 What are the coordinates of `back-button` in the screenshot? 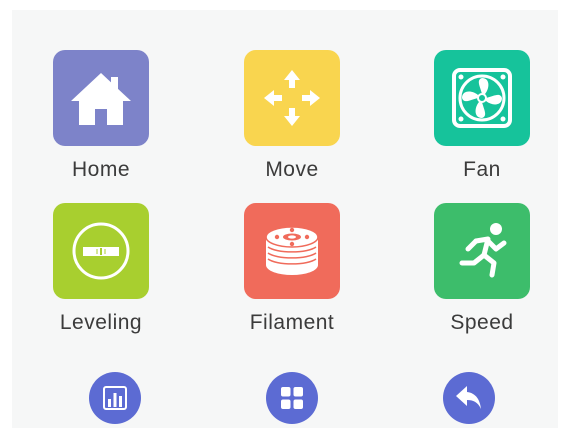 It's located at (469, 398).